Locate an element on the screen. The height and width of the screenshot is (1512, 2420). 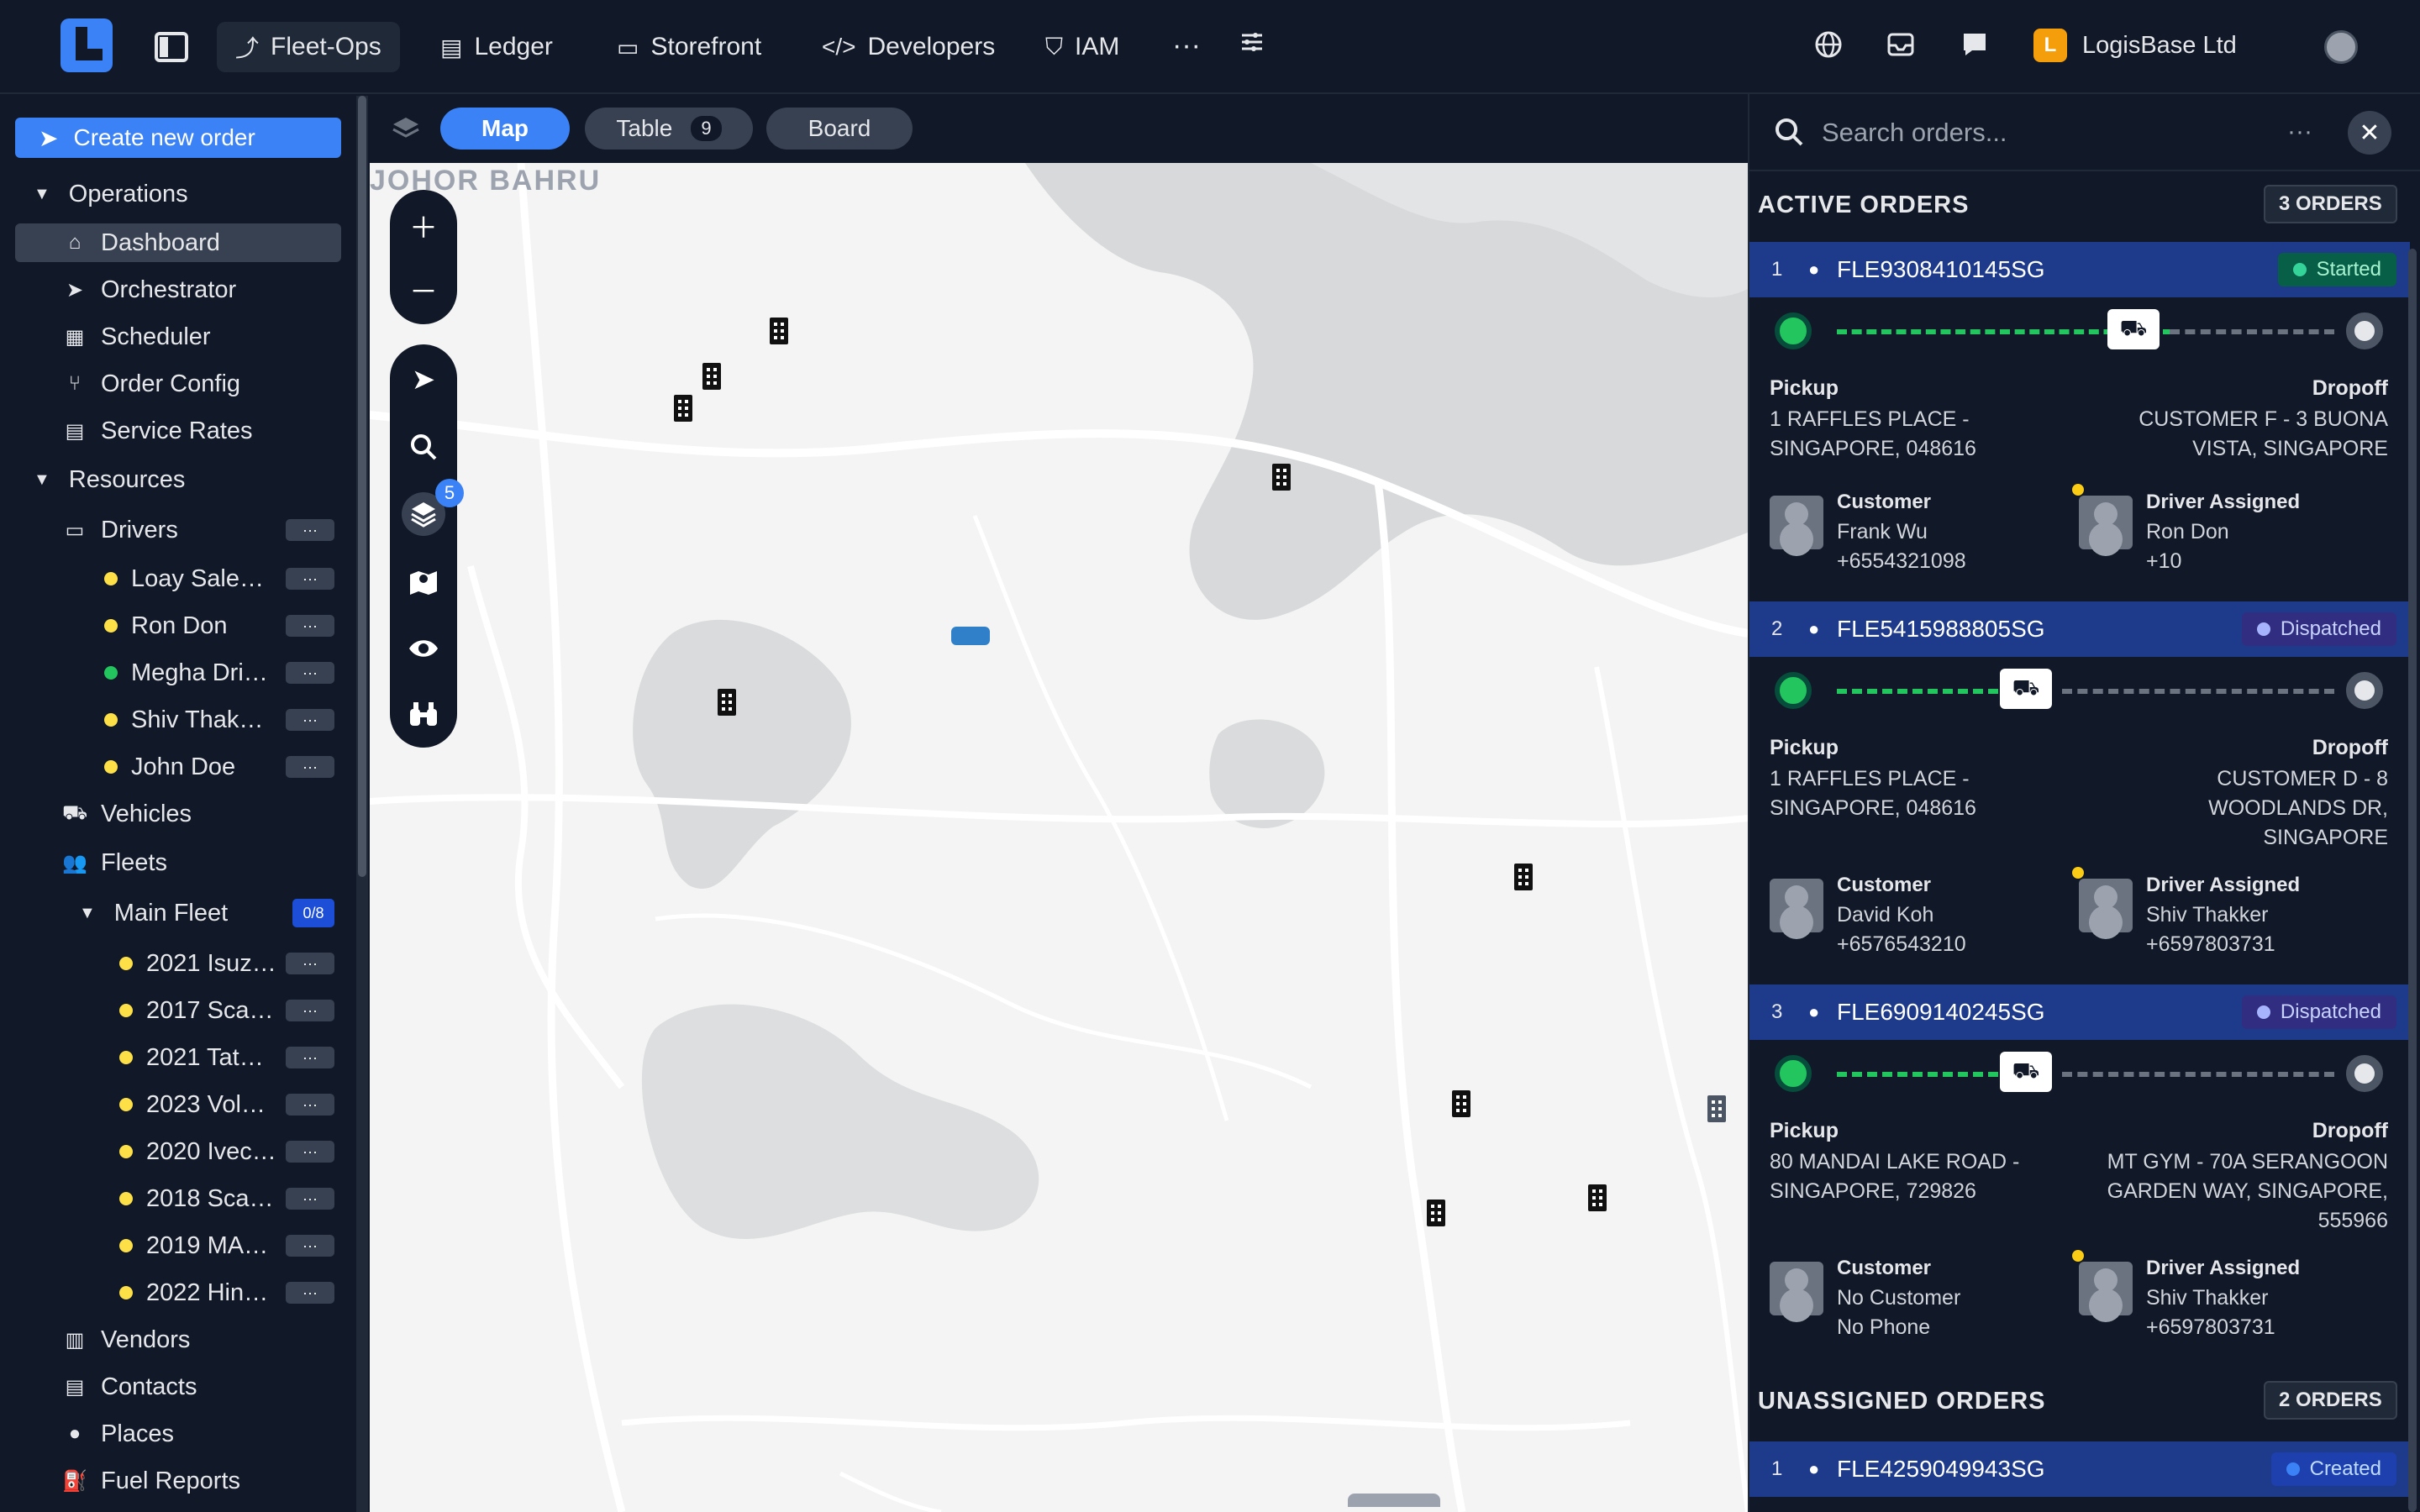
fleet-vehicle-item: 2021 Isuz… ··· is located at coordinates (226, 963).